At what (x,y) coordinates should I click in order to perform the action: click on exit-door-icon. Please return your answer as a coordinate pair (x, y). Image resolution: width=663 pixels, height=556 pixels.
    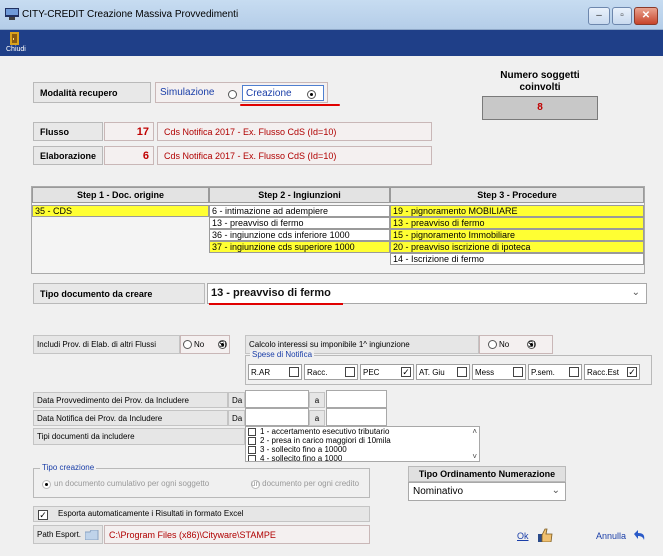
    Looking at the image, I should click on (14, 38).